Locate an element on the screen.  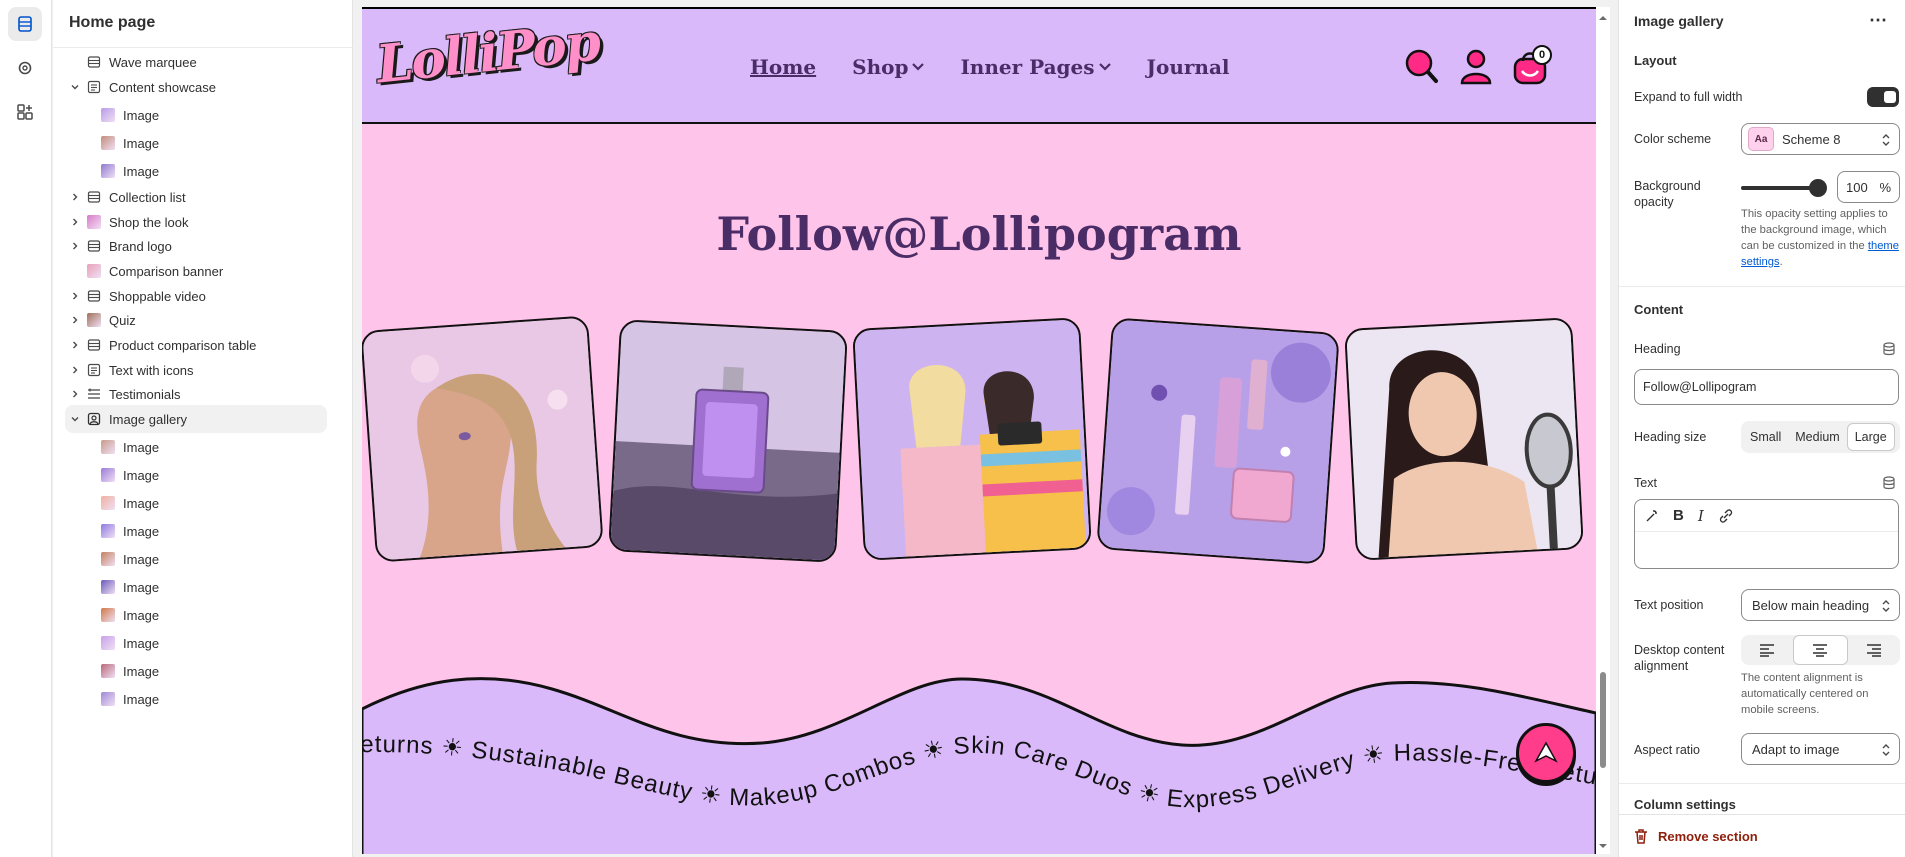
text-editor: B I is located at coordinates (1766, 534).